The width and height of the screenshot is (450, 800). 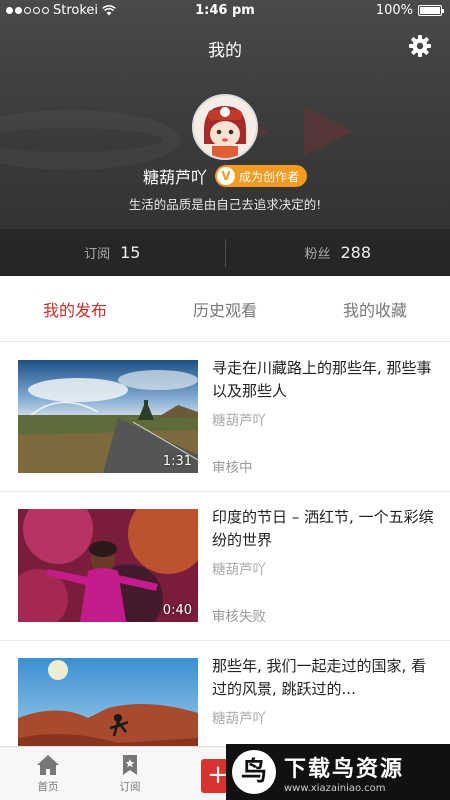 What do you see at coordinates (130, 787) in the screenshot?
I see `nav-label: 订阅` at bounding box center [130, 787].